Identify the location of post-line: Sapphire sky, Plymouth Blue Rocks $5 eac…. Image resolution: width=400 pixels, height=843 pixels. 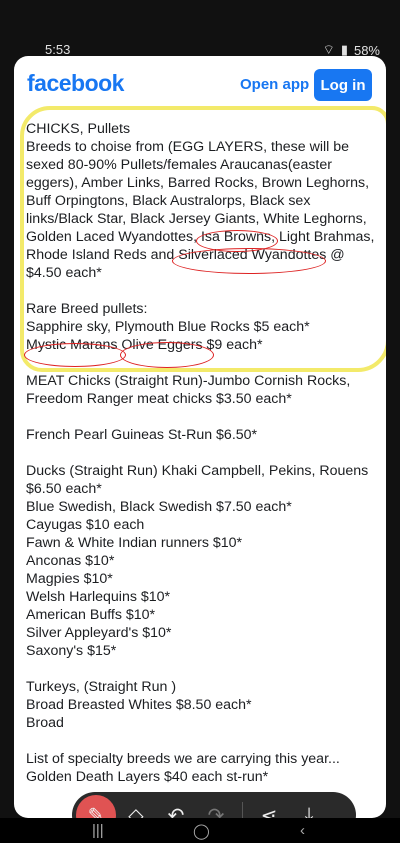
(168, 327).